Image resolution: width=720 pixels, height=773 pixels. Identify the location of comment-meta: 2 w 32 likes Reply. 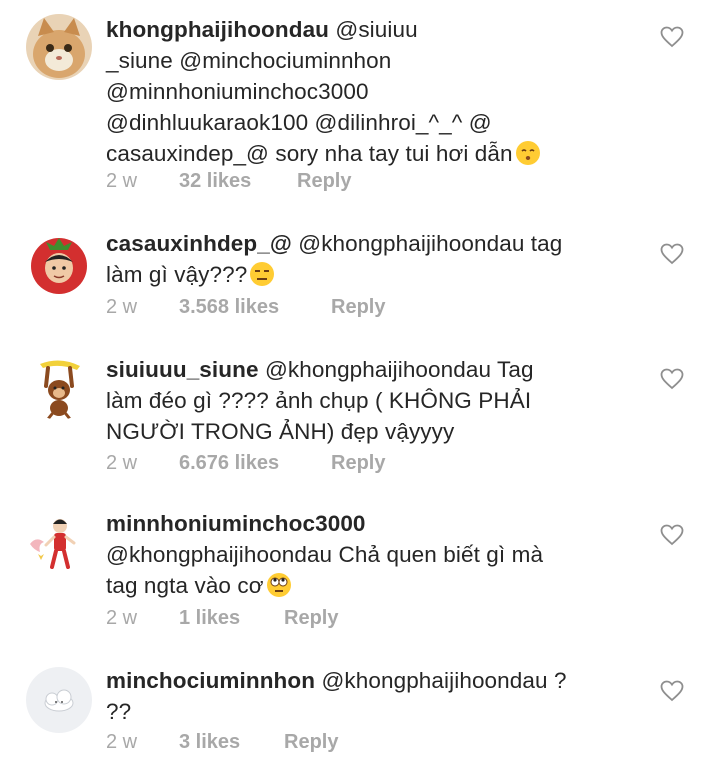
(228, 181).